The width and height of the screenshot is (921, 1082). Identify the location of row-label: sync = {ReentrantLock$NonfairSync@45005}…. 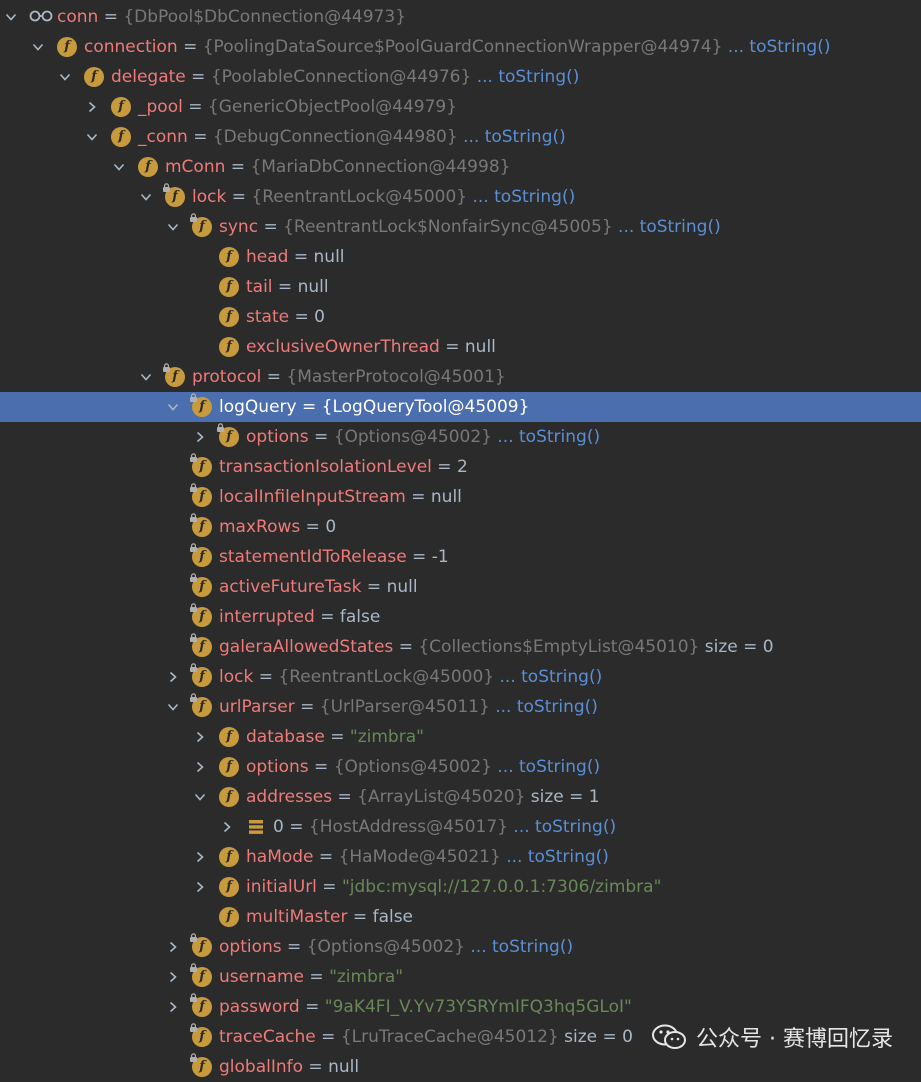
(470, 227).